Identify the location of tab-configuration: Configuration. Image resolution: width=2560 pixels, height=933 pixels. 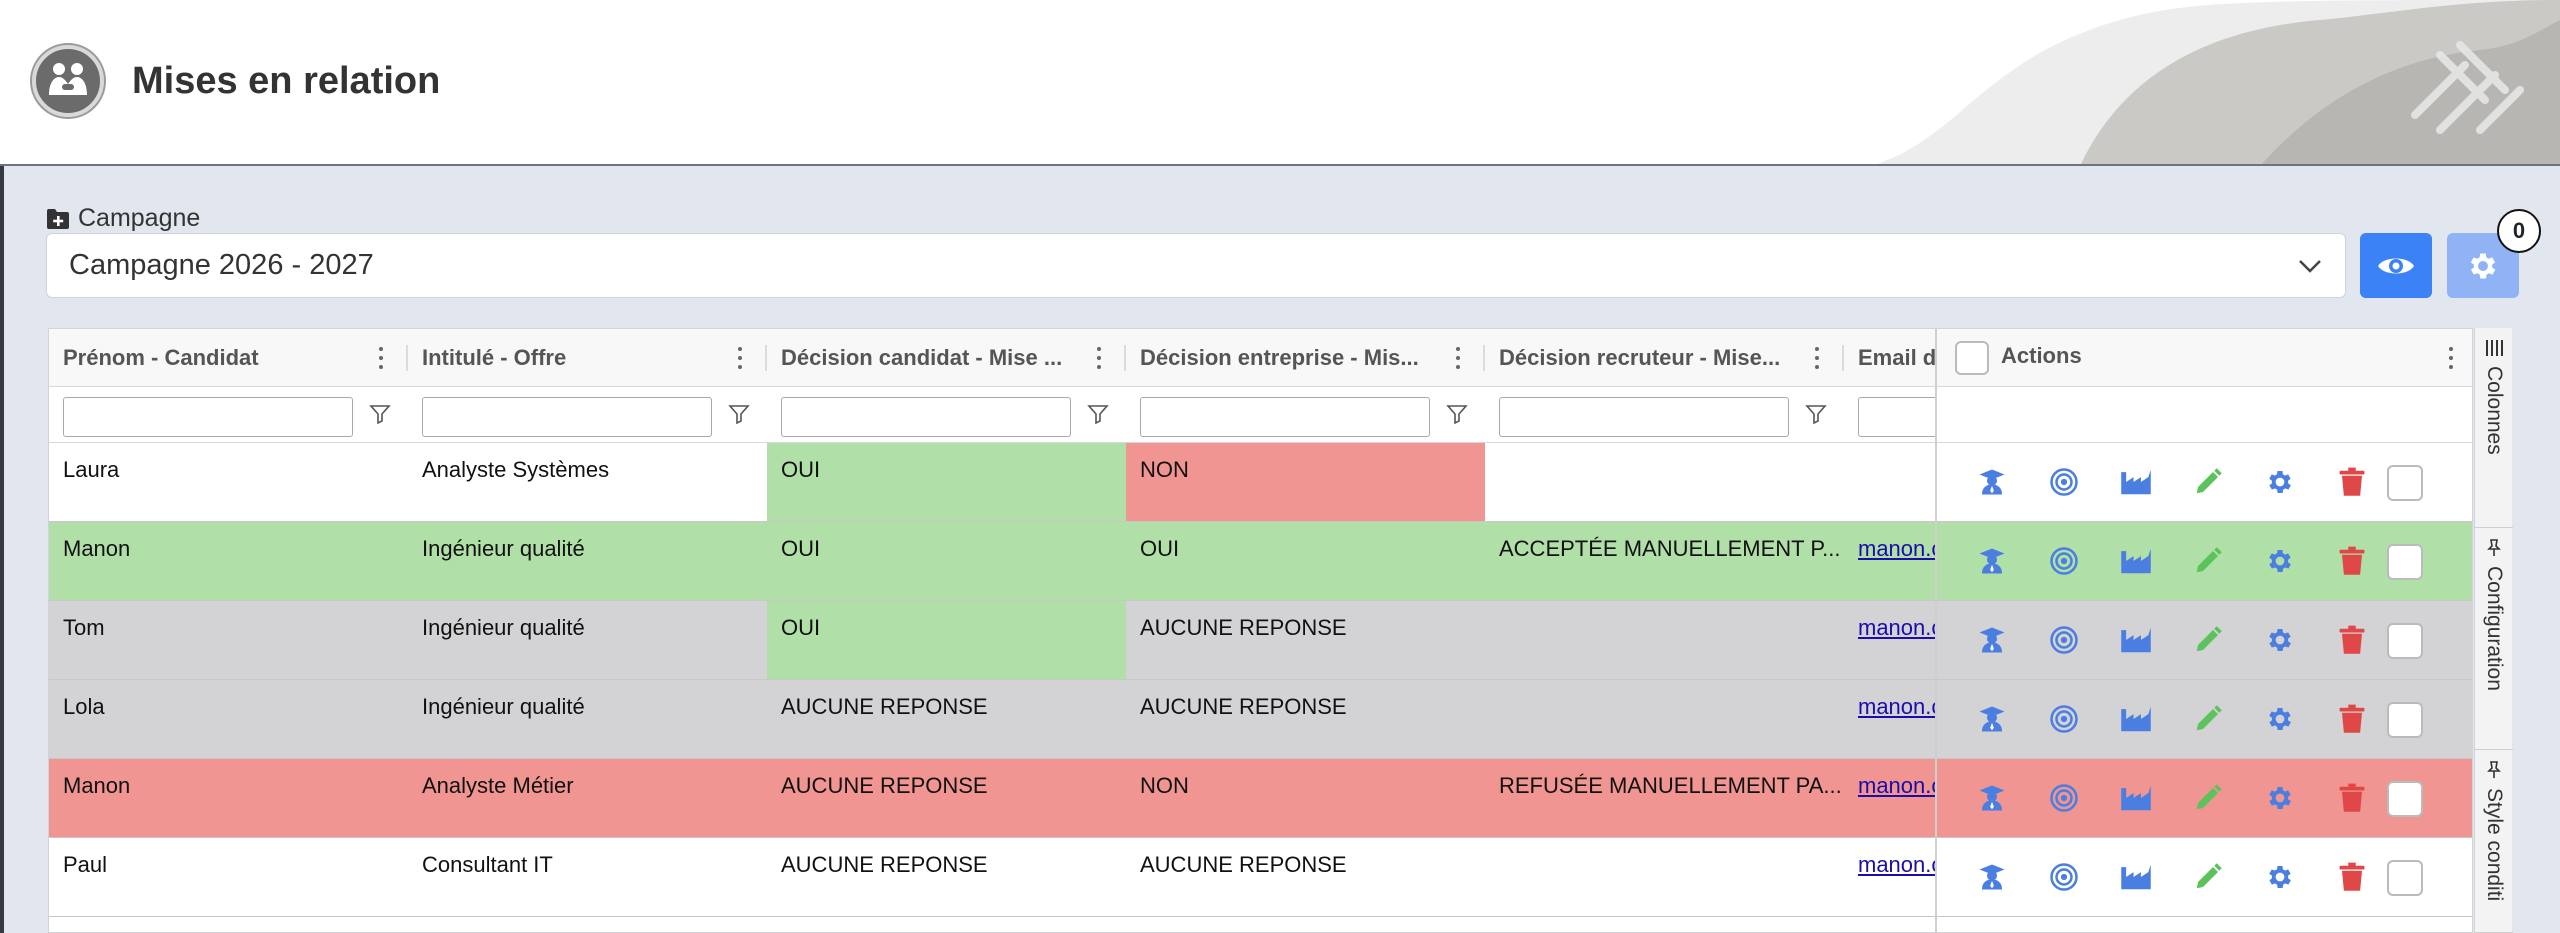
(2494, 639).